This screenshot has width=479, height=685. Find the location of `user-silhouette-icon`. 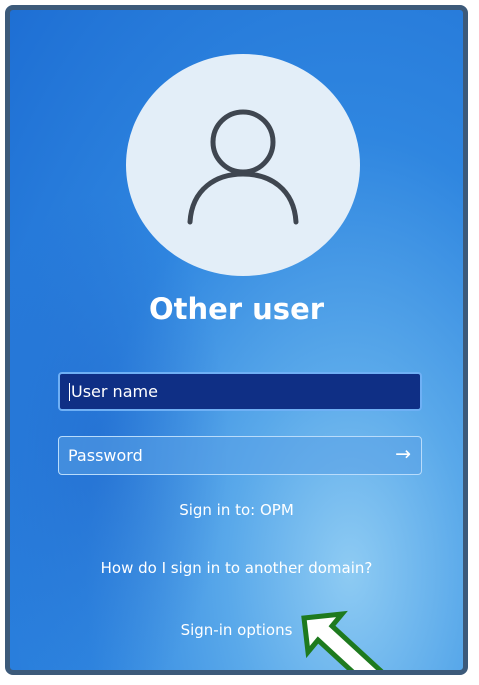

user-silhouette-icon is located at coordinates (243, 167).